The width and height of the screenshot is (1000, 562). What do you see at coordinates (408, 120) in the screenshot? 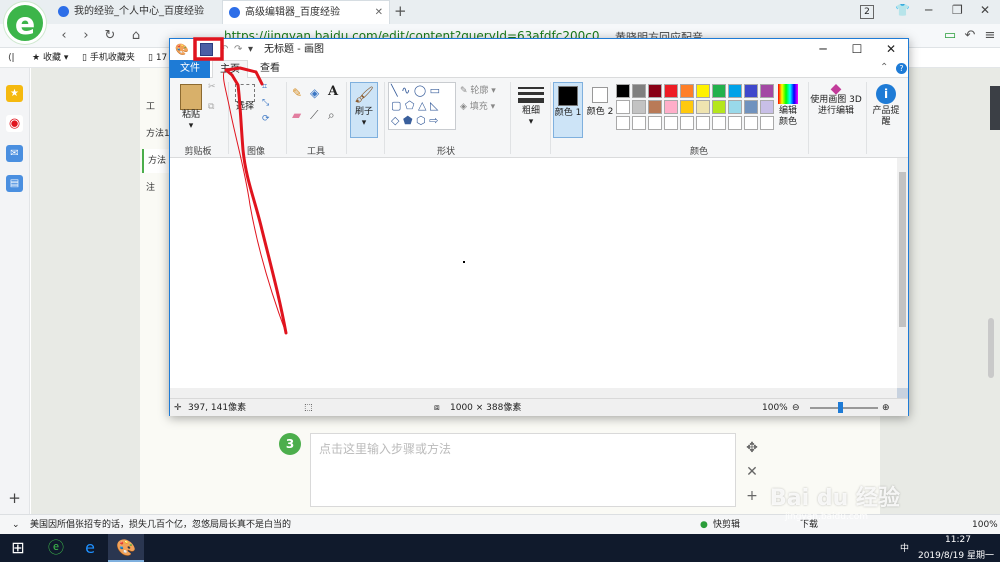
I see `shape-pentagon-icon: ⬟` at bounding box center [408, 120].